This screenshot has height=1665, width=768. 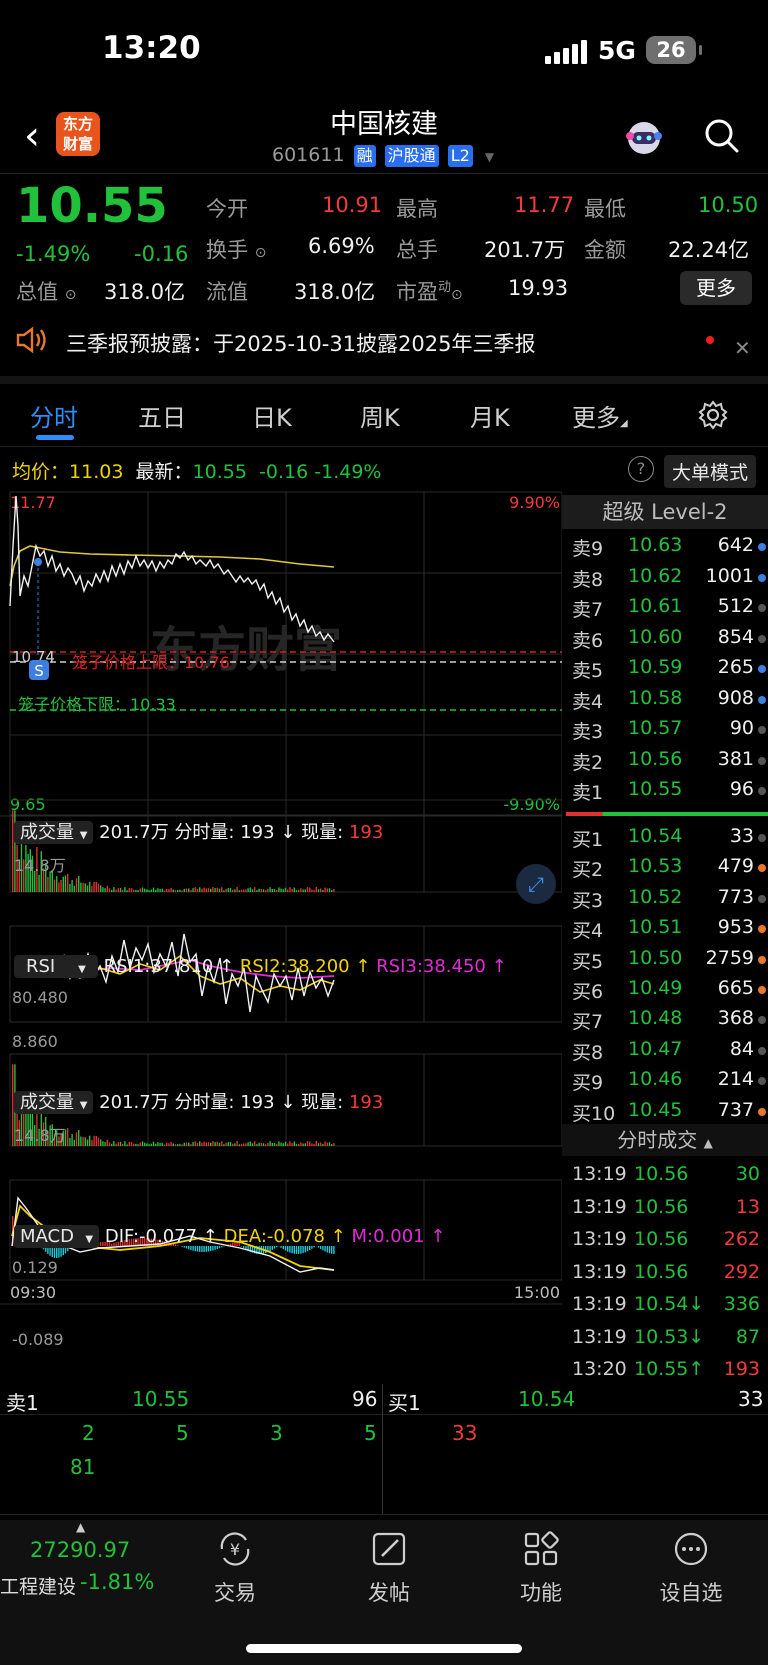 What do you see at coordinates (665, 729) in the screenshot?
I see `ask-row: 卖3 10.57 90` at bounding box center [665, 729].